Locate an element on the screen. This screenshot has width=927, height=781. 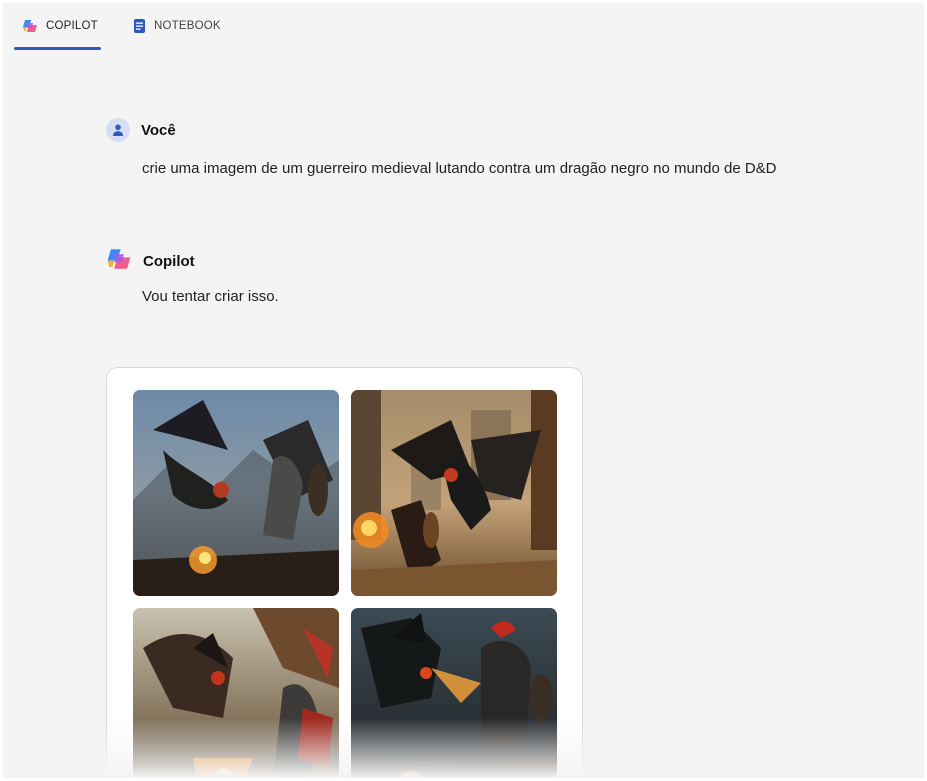
tab-copilot: COPILOT is located at coordinates (57, 26).